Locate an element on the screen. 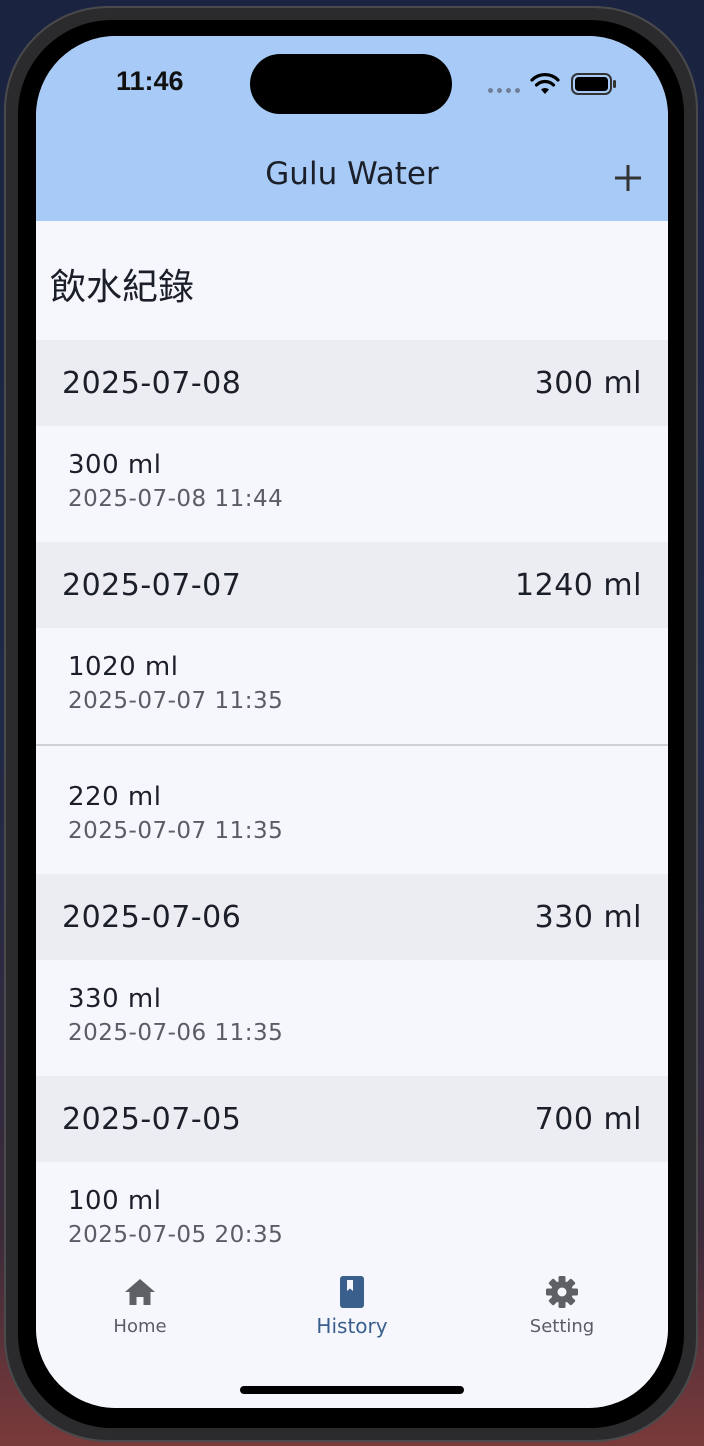  status-time: 11:46 is located at coordinates (150, 81).